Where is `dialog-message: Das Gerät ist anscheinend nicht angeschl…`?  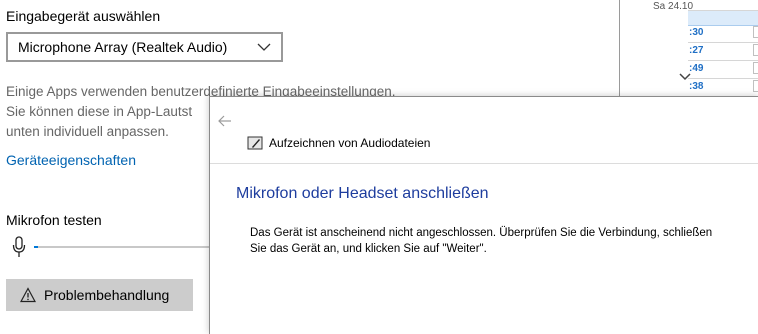 dialog-message: Das Gerät ist anscheinend nicht angeschl… is located at coordinates (500, 241).